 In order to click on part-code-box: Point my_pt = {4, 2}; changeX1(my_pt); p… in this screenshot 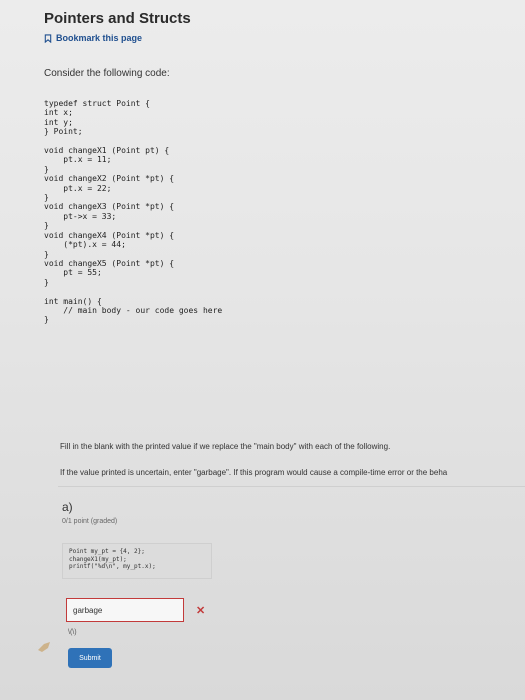, I will do `click(137, 561)`.